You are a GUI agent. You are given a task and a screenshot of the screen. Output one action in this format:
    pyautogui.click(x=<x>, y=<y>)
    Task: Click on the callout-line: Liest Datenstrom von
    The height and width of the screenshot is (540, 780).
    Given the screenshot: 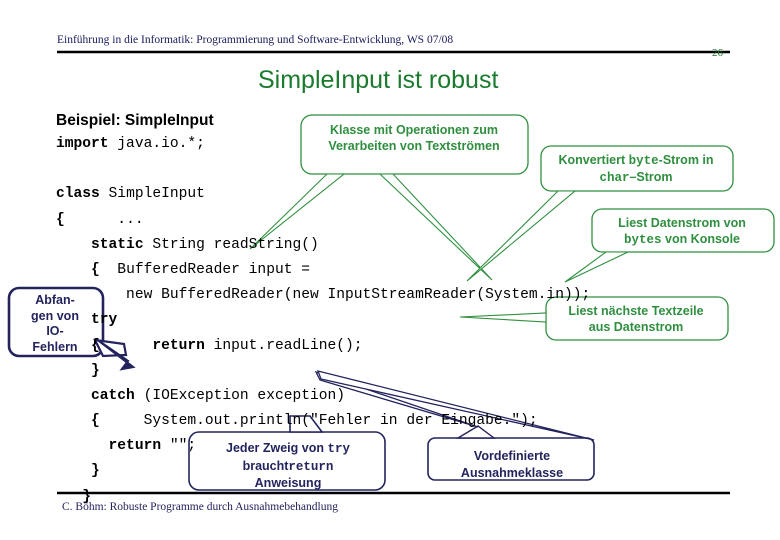 What is the action you would take?
    pyautogui.click(x=682, y=223)
    